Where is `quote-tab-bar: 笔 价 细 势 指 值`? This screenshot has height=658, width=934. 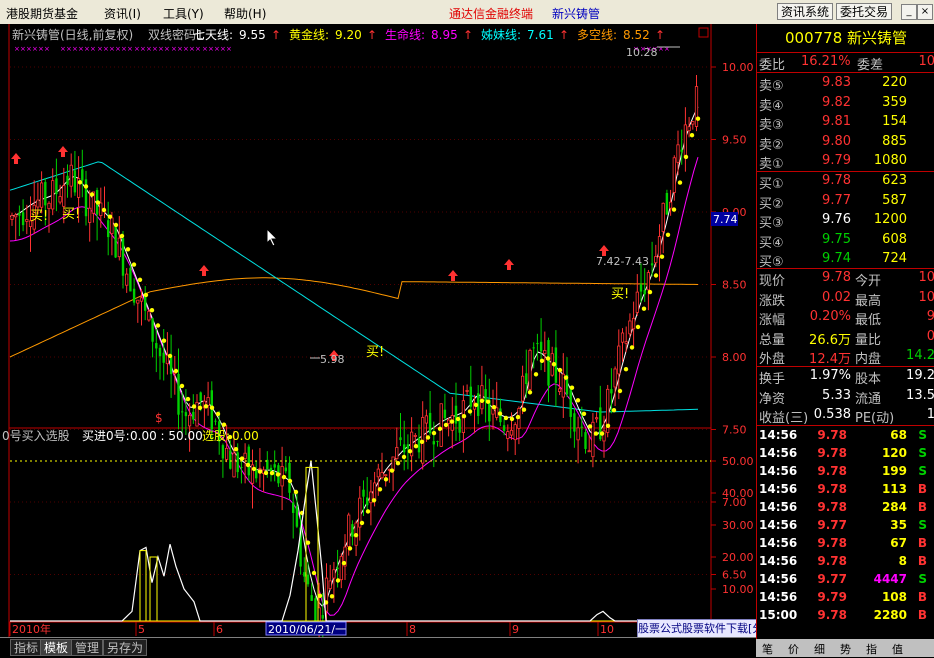
quote-tab-bar: 笔 价 细 势 指 值 is located at coordinates (845, 648).